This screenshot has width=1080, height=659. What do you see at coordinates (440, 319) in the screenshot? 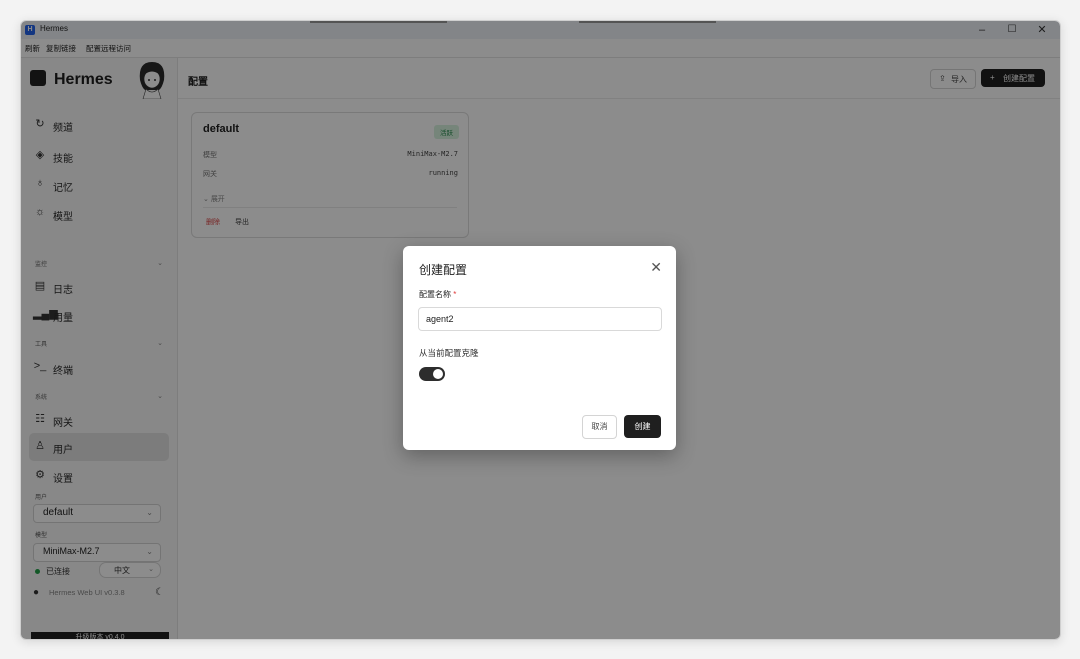
I see `config-name-input-value: agent2` at bounding box center [440, 319].